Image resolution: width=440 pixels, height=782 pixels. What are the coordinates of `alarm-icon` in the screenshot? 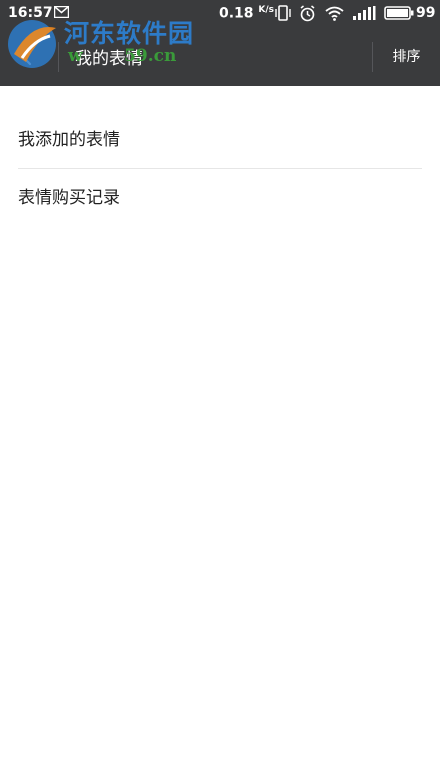 It's located at (307, 13).